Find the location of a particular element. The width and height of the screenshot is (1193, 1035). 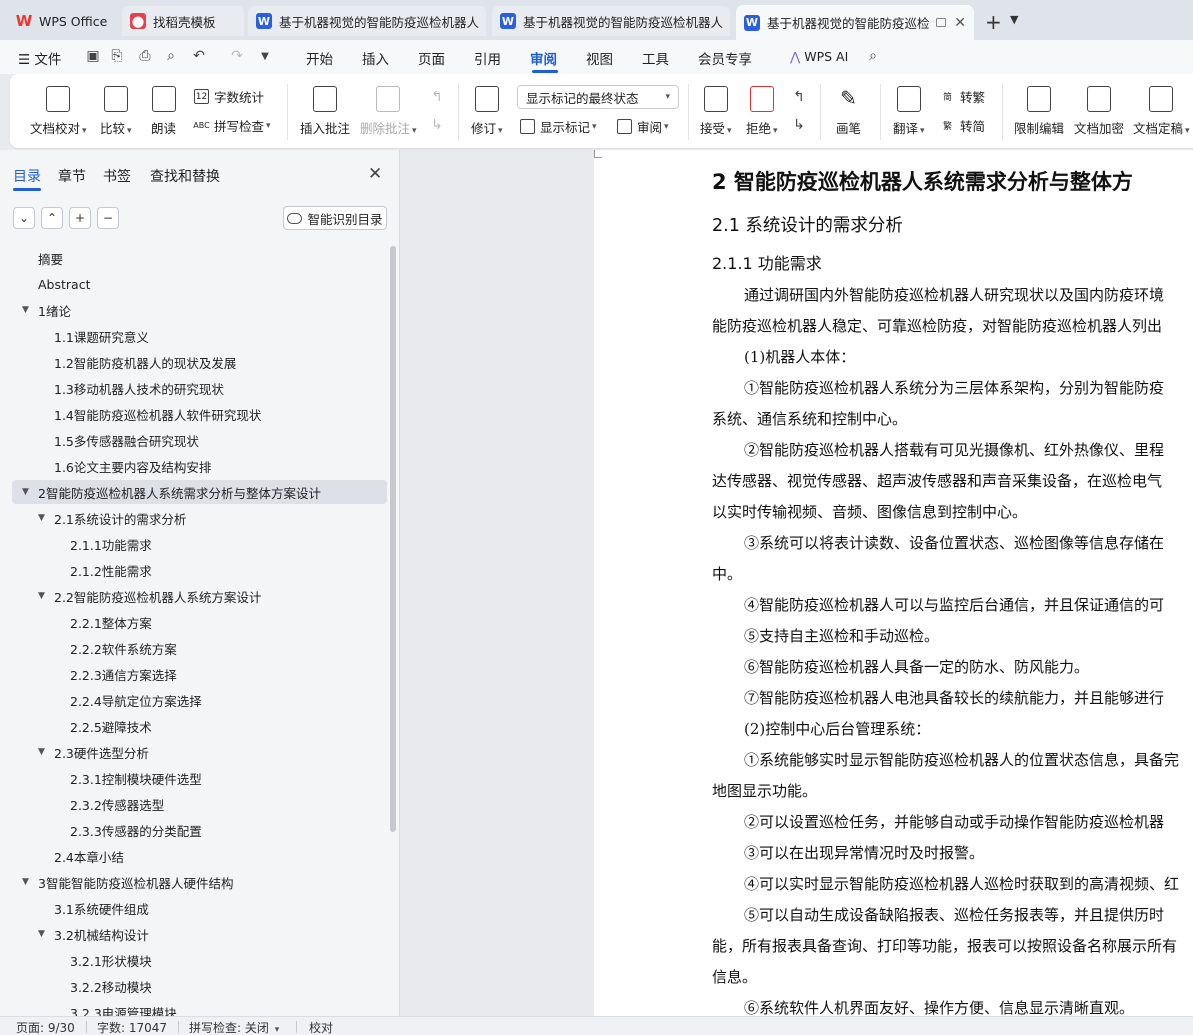

print-icon: ⎙ is located at coordinates (145, 56).